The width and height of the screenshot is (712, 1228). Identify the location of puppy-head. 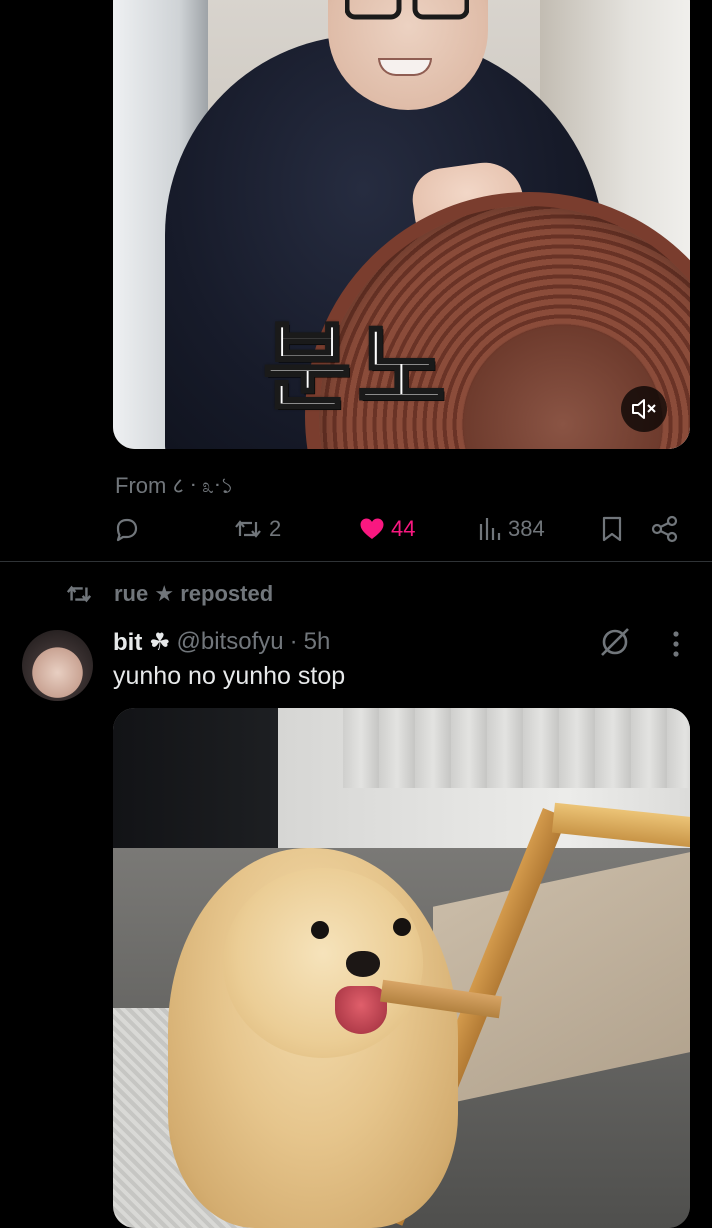
(323, 963).